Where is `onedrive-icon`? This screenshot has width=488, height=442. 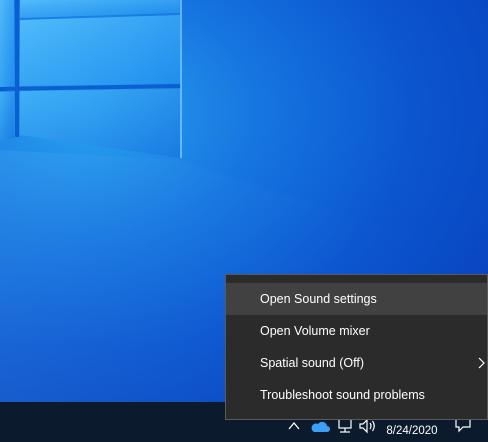 onedrive-icon is located at coordinates (320, 426).